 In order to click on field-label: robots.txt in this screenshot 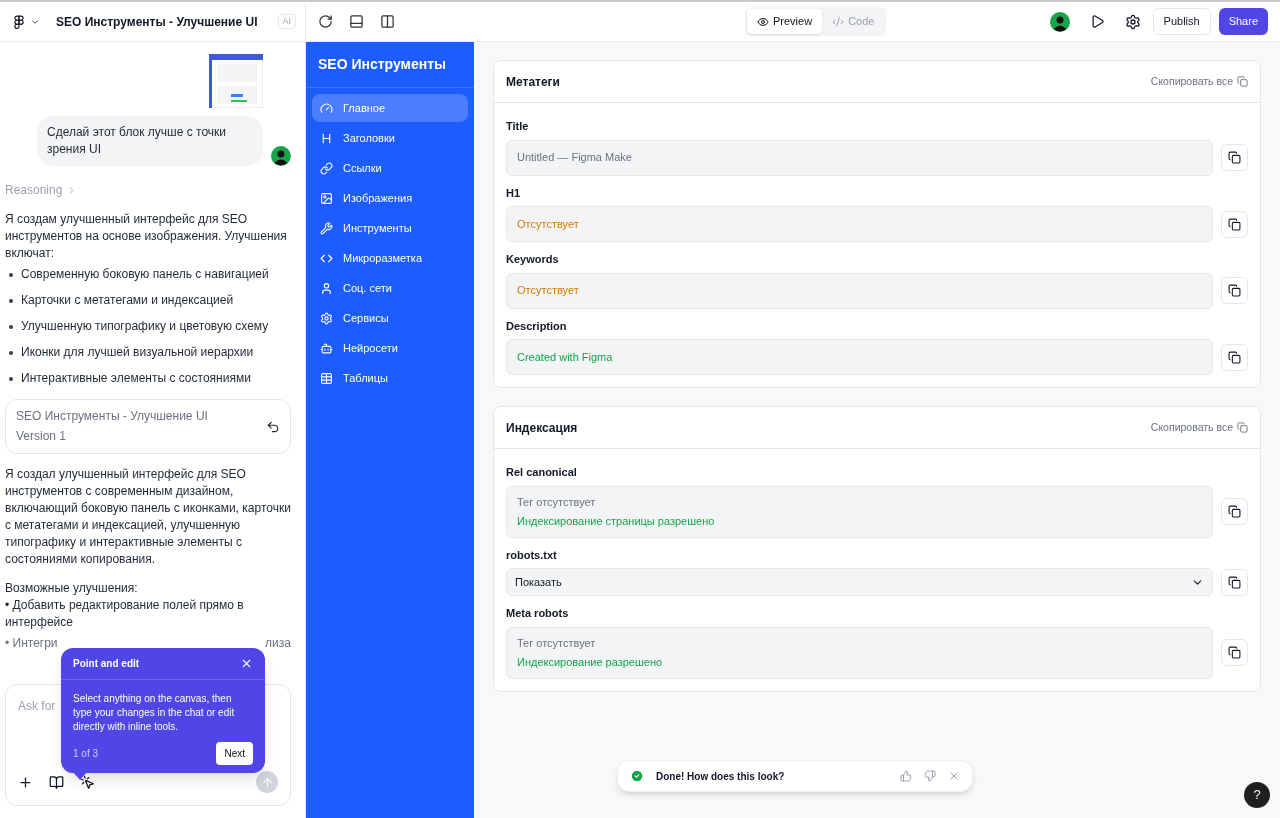, I will do `click(532, 555)`.